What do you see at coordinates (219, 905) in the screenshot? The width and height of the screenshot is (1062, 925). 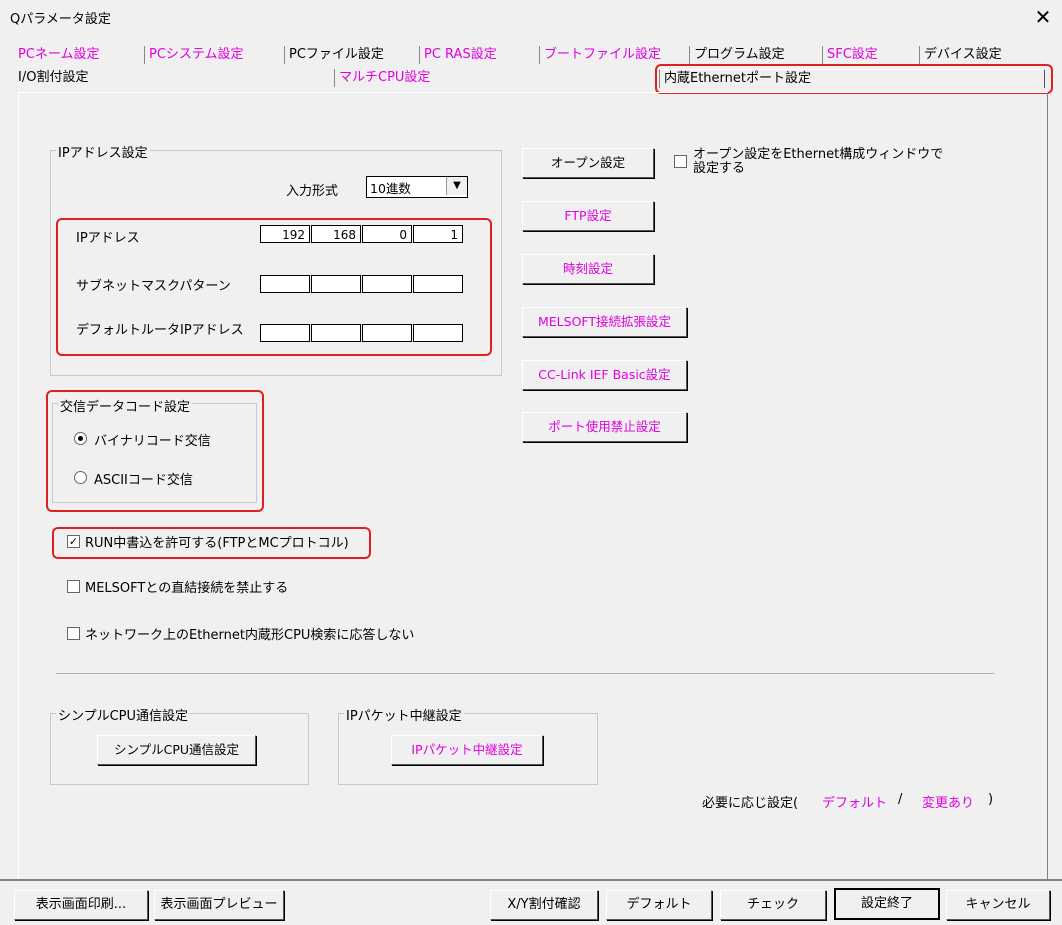 I see `preview-button: 表示画面プレビュー` at bounding box center [219, 905].